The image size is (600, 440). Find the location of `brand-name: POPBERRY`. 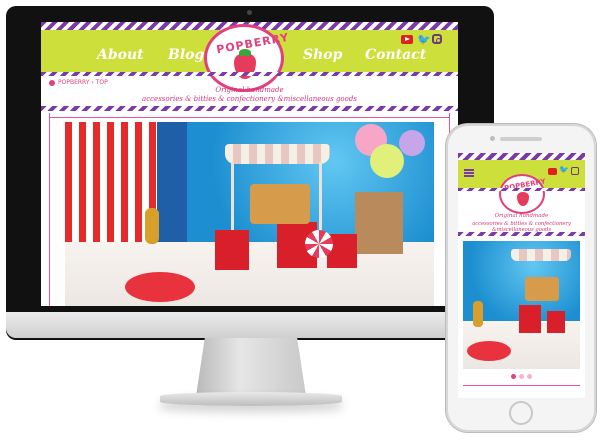

brand-name: POPBERRY is located at coordinates (253, 43).